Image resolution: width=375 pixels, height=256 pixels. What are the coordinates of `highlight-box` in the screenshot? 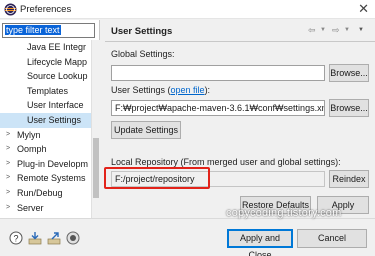 It's located at (157, 178).